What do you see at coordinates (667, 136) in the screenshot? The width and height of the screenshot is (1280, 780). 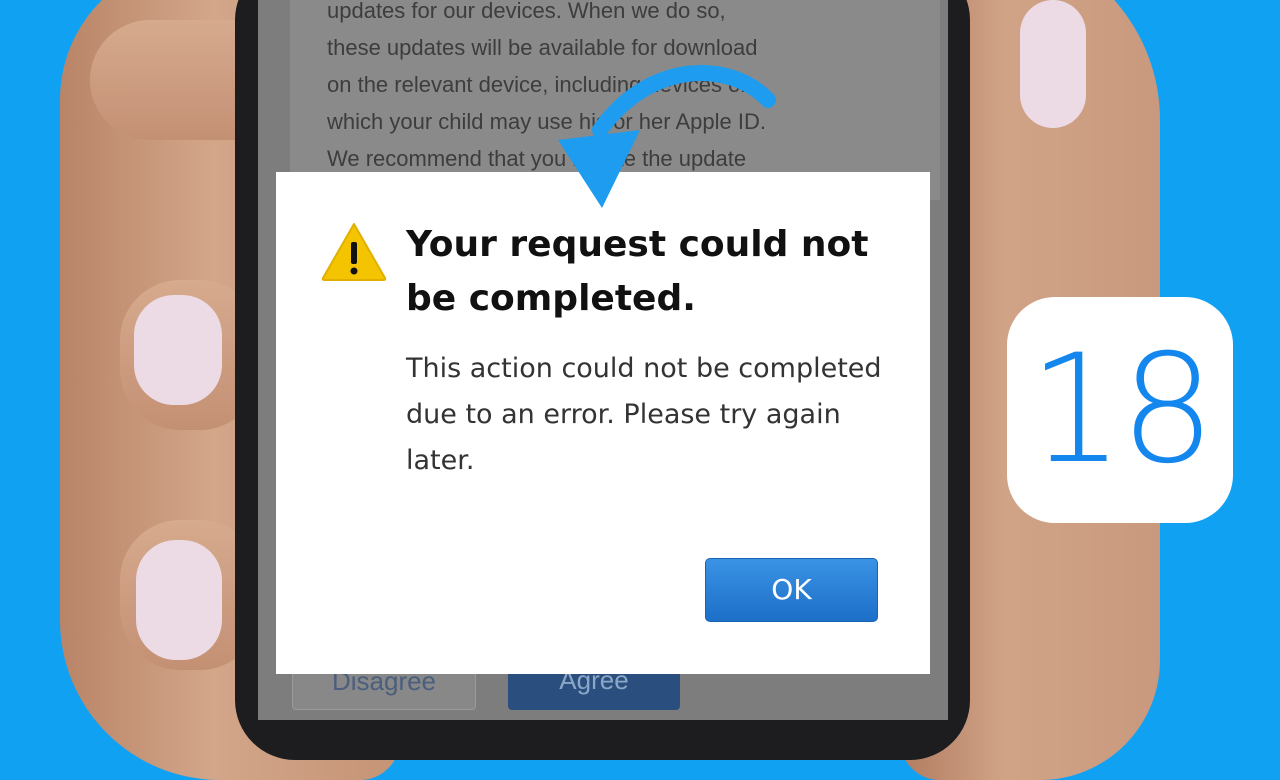 I see `curved-arrow-icon` at bounding box center [667, 136].